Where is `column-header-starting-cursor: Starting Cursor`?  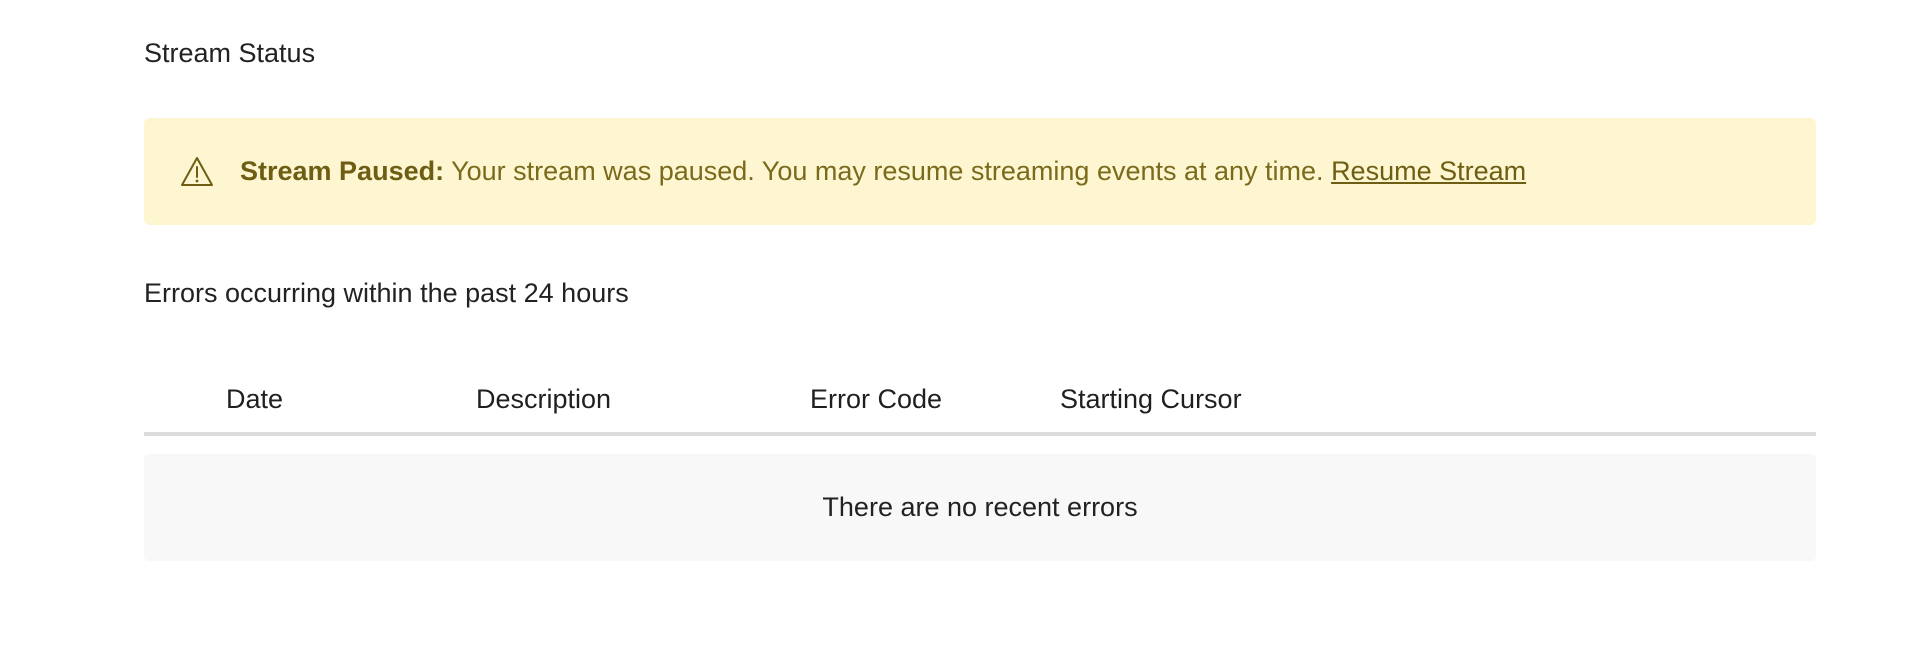
column-header-starting-cursor: Starting Cursor is located at coordinates (1151, 399).